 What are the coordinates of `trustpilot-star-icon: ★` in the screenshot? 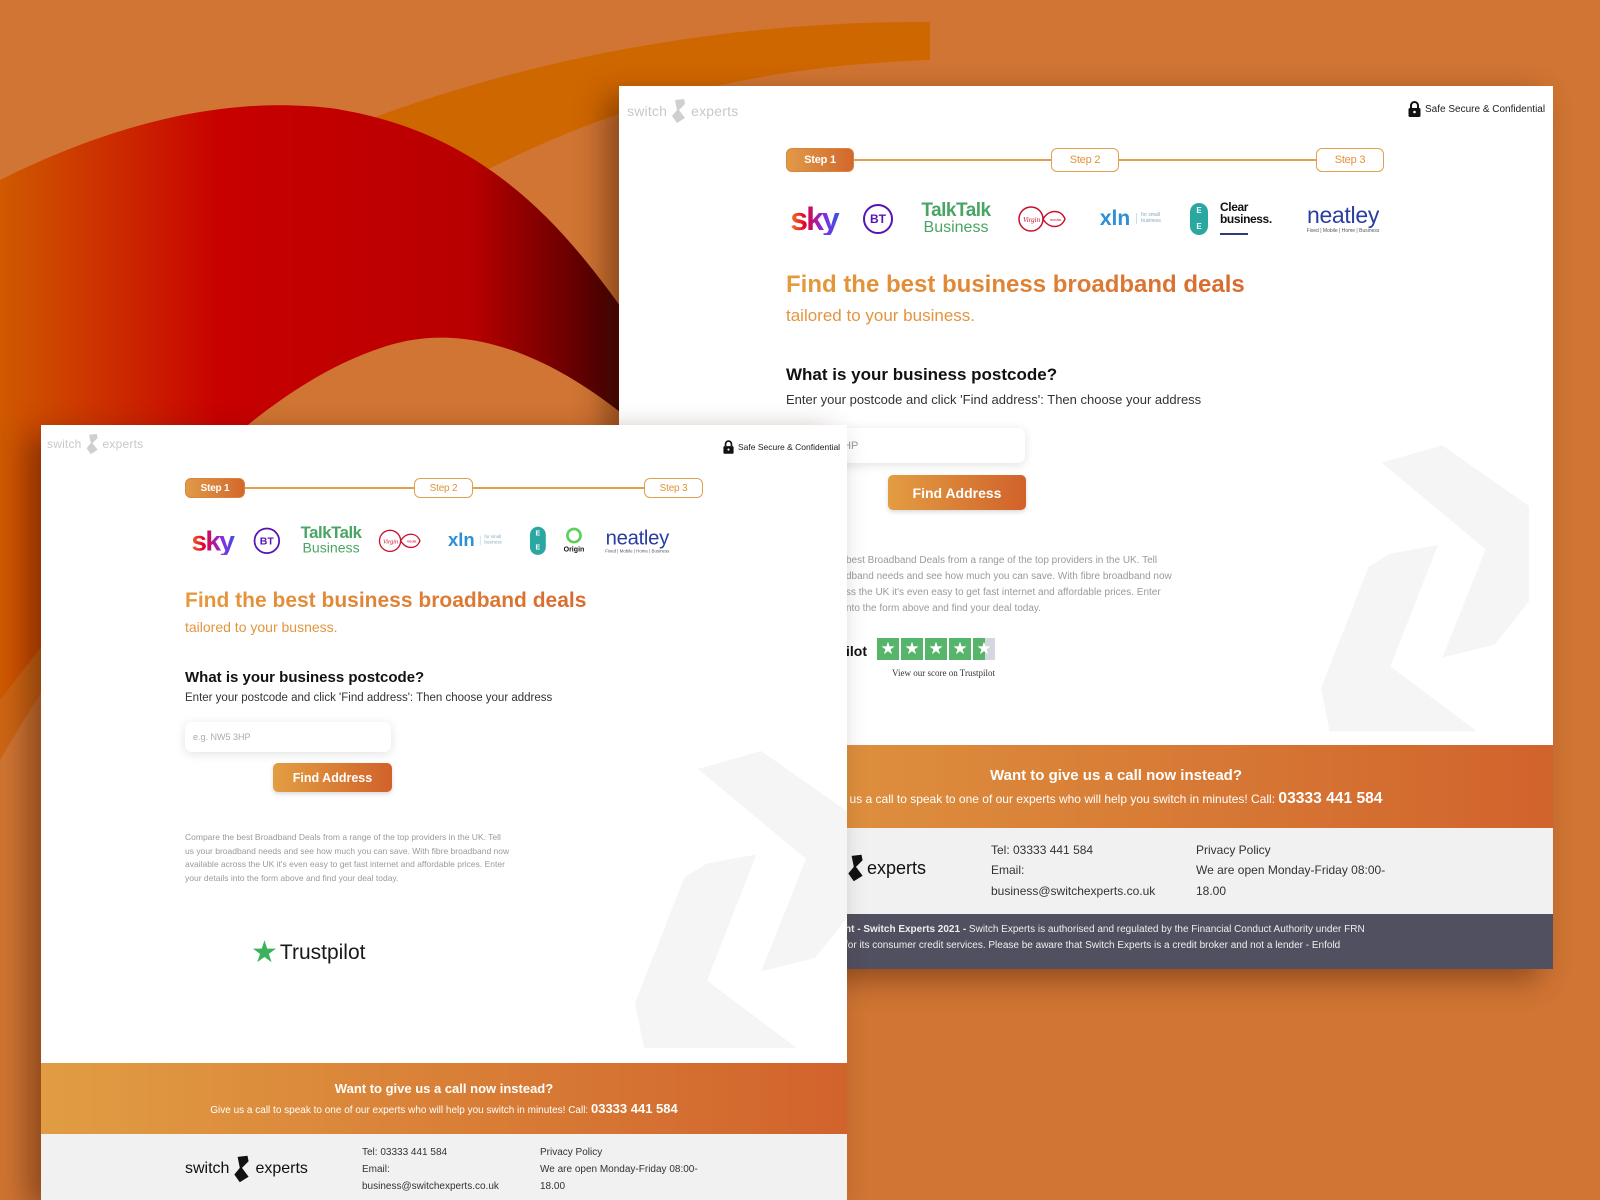 It's located at (264, 952).